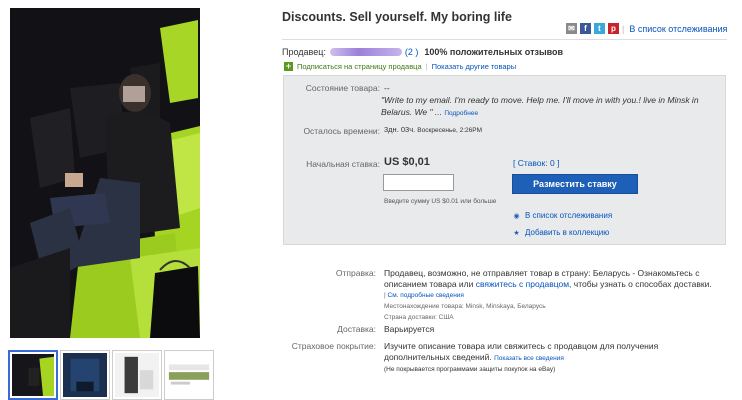 This screenshot has width=742, height=400. Describe the element at coordinates (585, 28) in the screenshot. I see `facebook-icon: f` at that location.